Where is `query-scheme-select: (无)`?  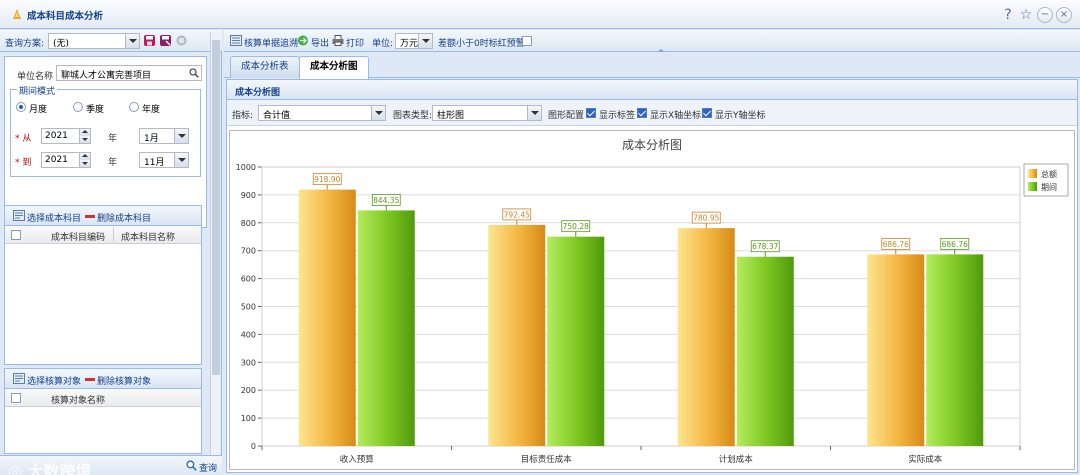 query-scheme-select: (无) is located at coordinates (94, 41).